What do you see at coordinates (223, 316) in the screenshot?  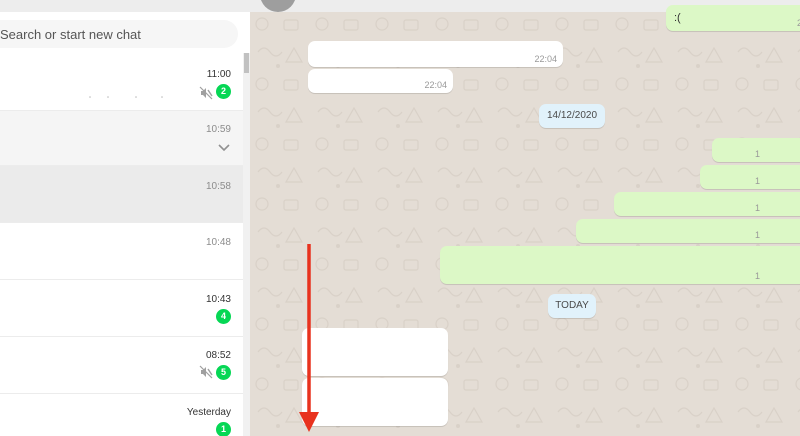 I see `unread-badge: 4` at bounding box center [223, 316].